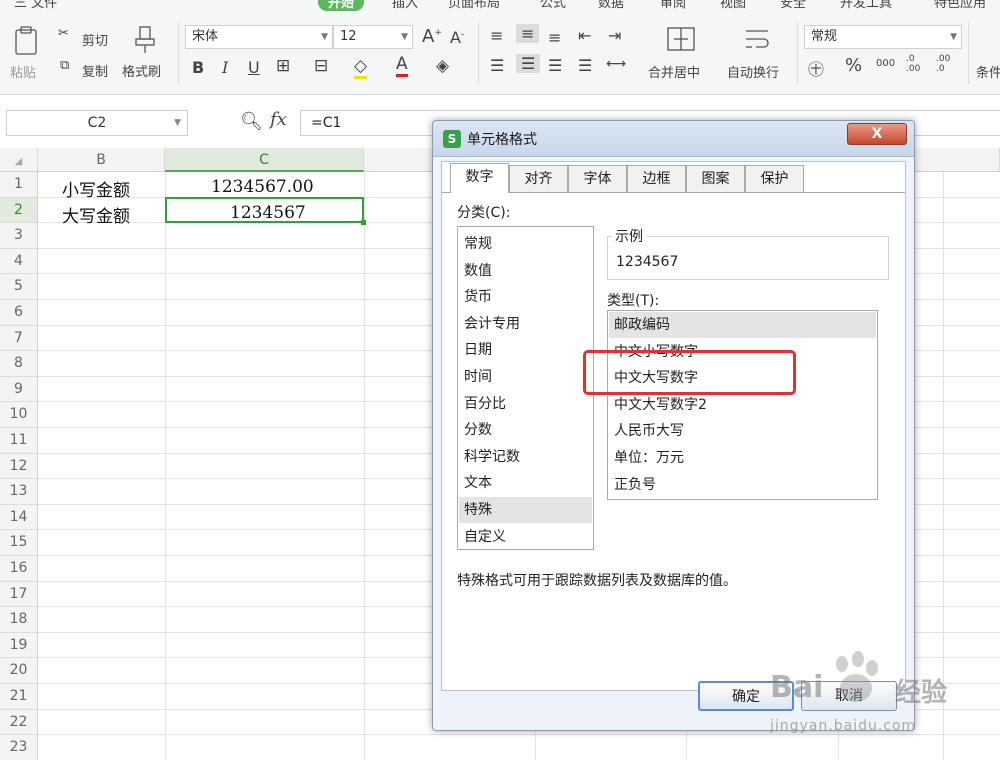  I want to click on tab-number: 数字, so click(479, 178).